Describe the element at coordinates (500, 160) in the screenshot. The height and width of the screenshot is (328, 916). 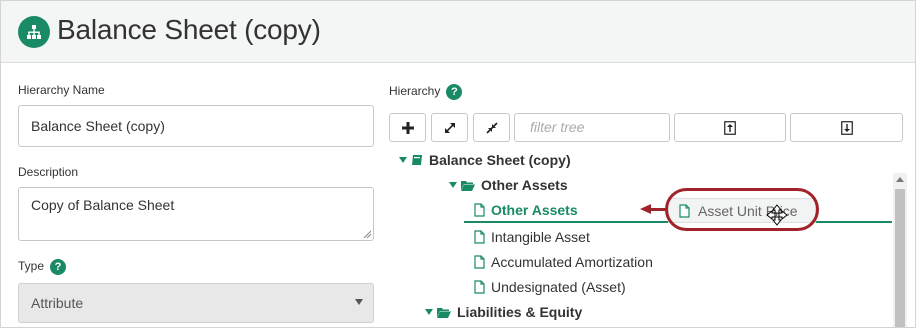
I see `tree-node-label: Balance Sheet (copy)` at that location.